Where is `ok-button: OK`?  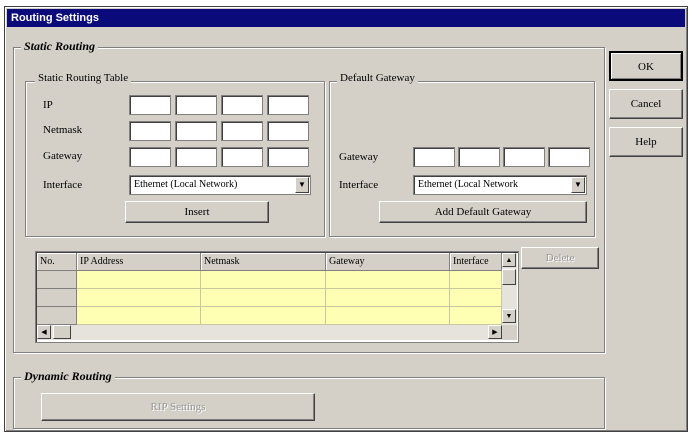 ok-button: OK is located at coordinates (646, 66).